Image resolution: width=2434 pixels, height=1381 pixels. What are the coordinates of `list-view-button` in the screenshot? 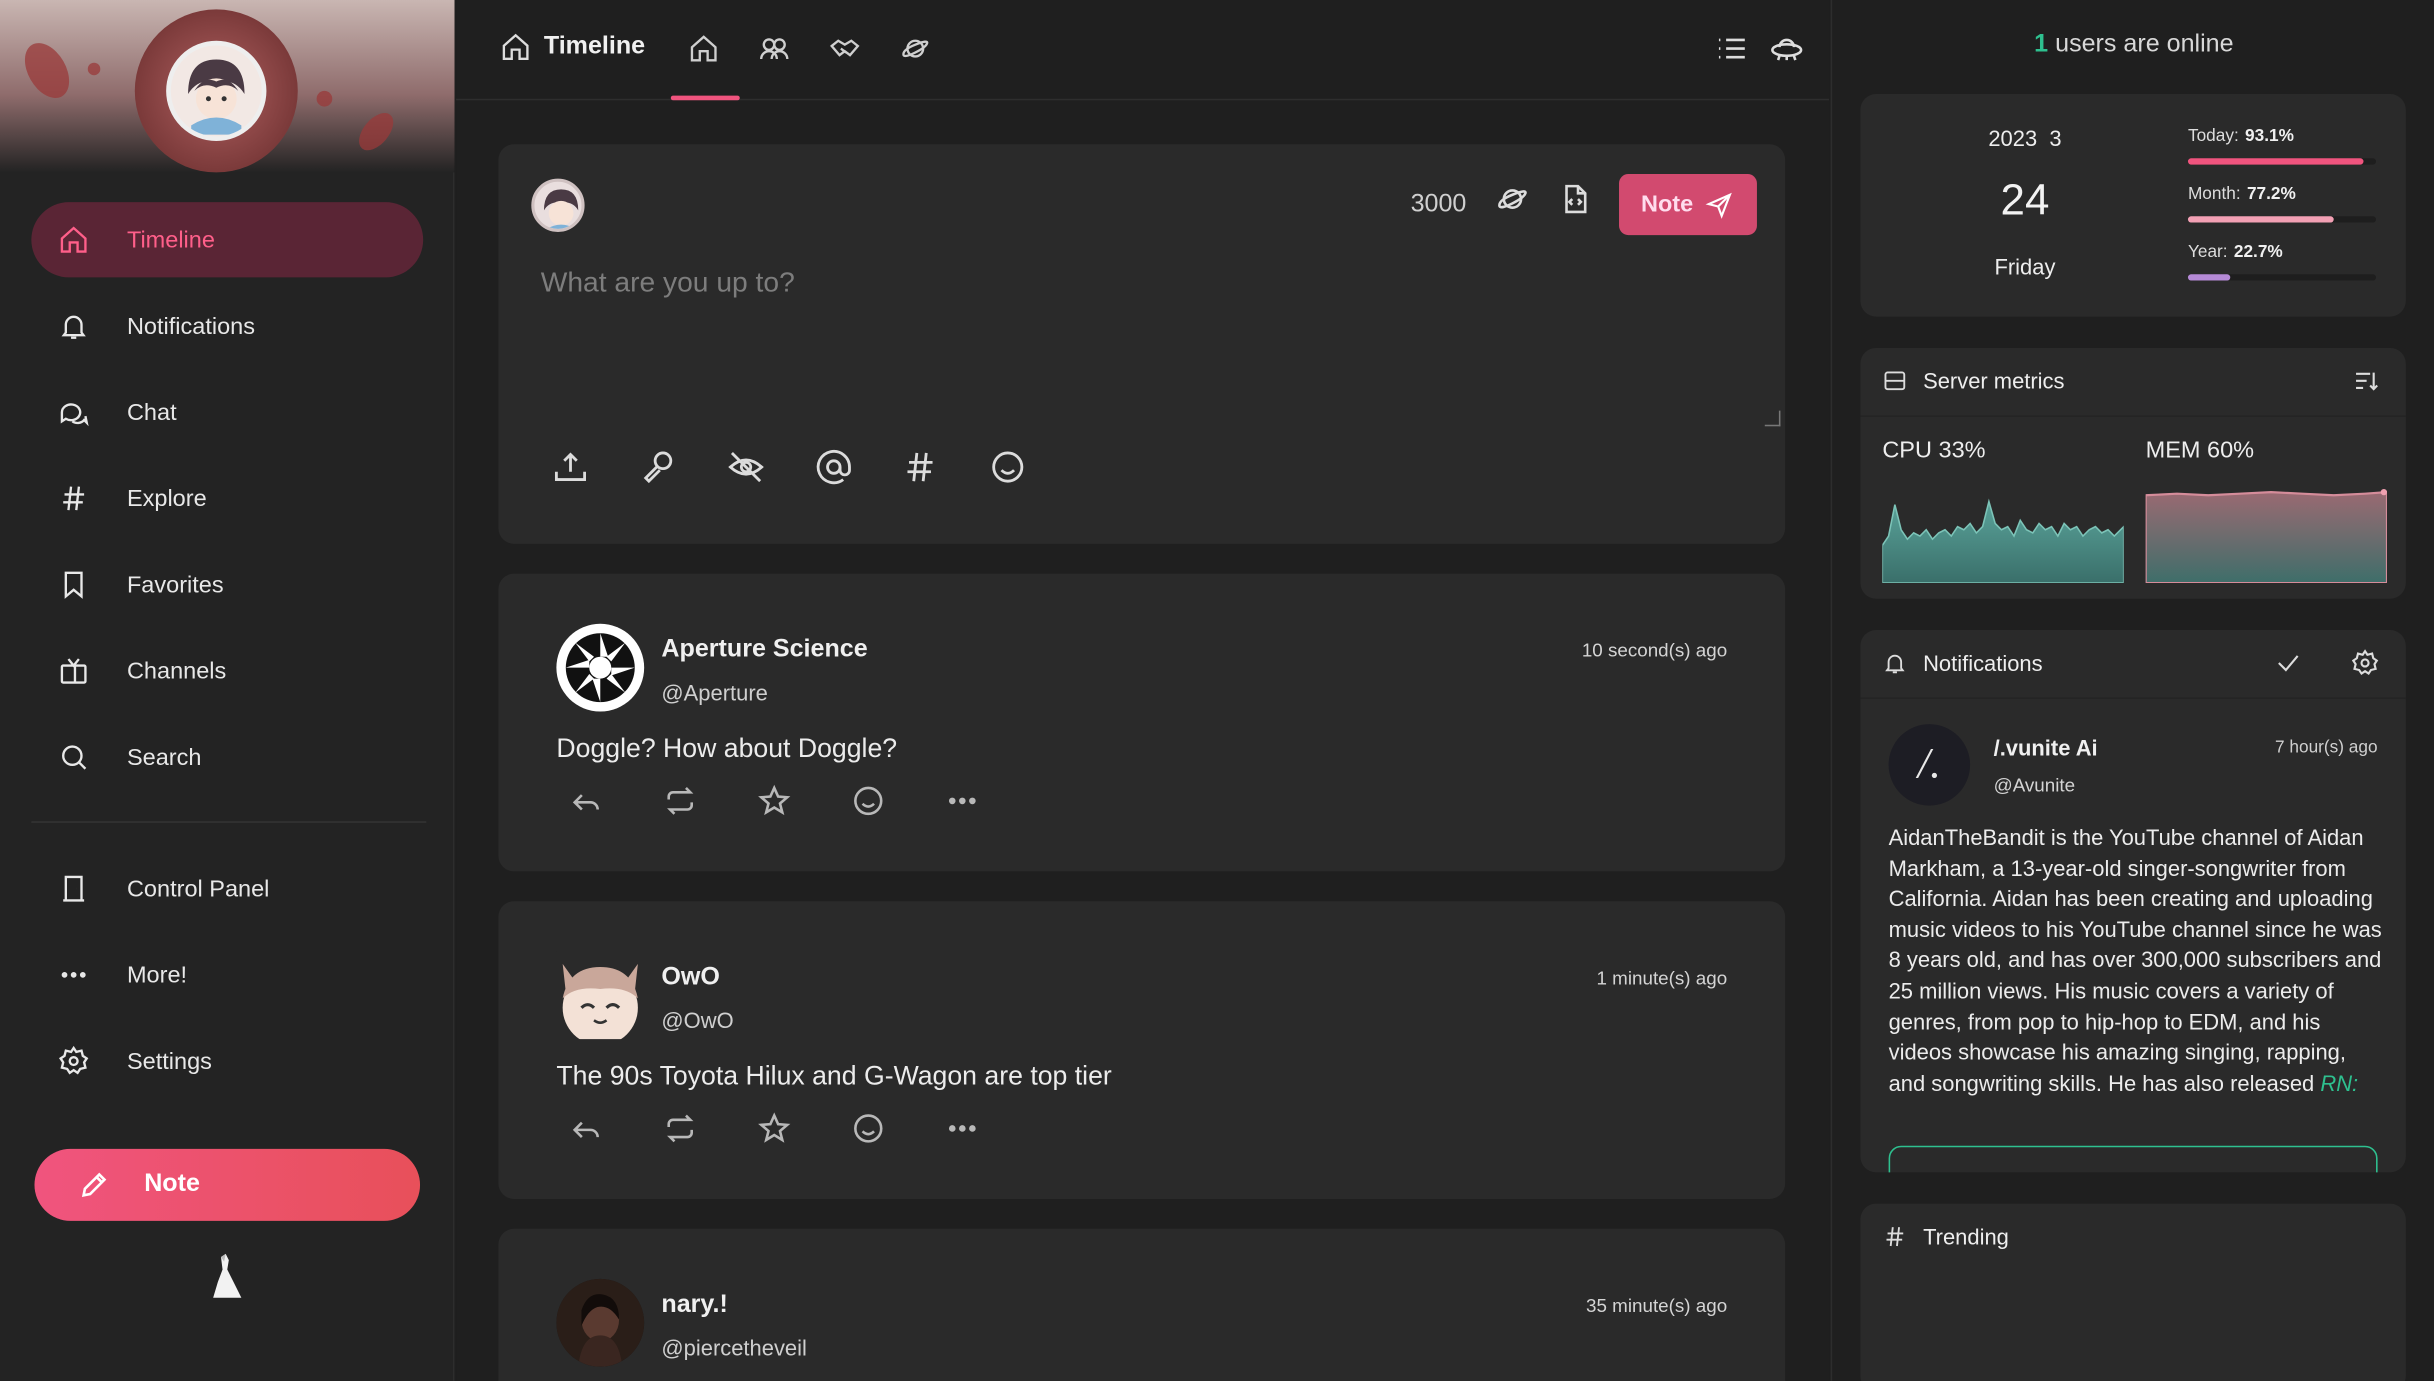 It's located at (1734, 50).